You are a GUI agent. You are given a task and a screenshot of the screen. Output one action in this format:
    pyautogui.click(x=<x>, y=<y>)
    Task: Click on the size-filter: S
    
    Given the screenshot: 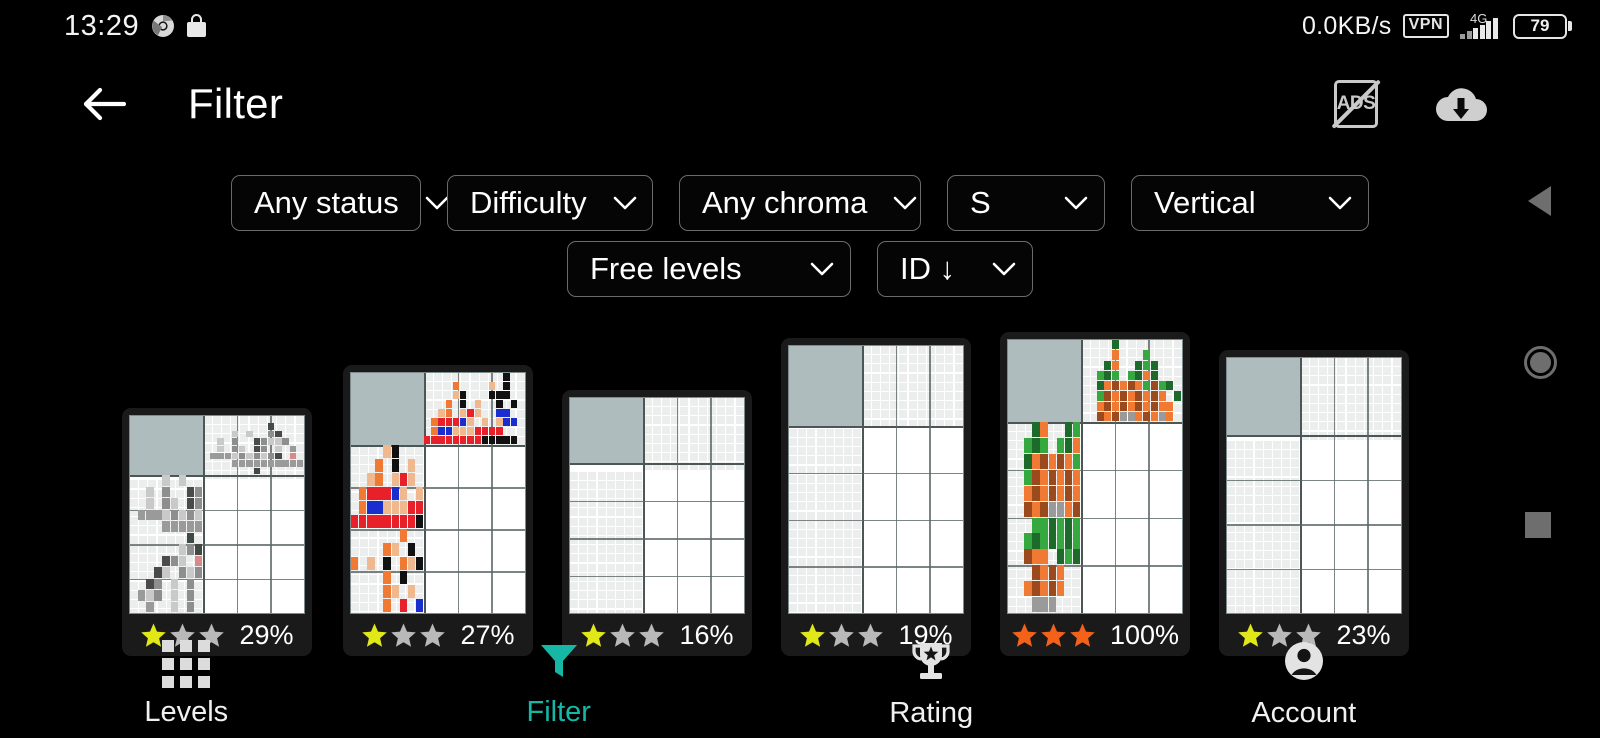 What is the action you would take?
    pyautogui.click(x=1026, y=203)
    